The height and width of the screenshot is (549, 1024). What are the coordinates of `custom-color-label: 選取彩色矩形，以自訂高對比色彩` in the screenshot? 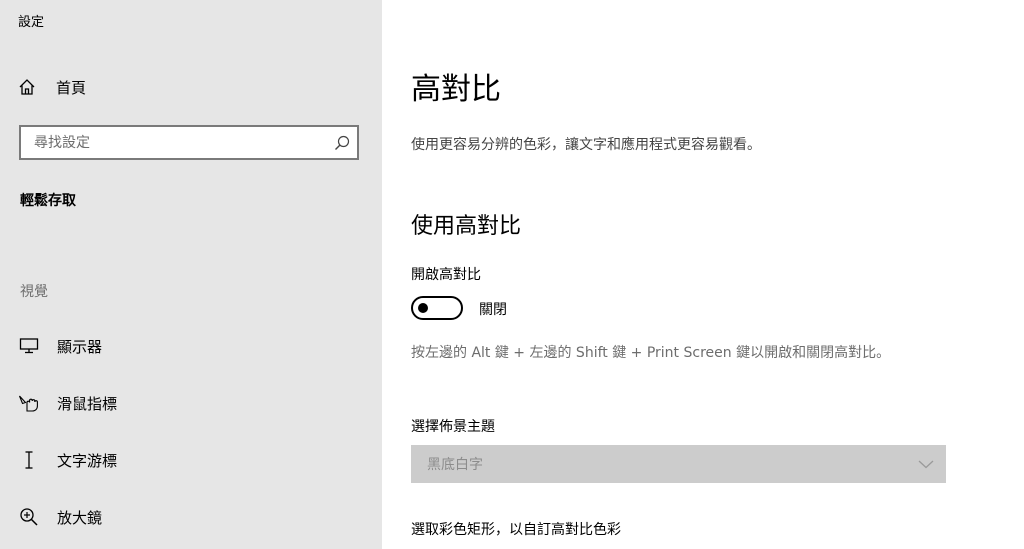 It's located at (516, 530).